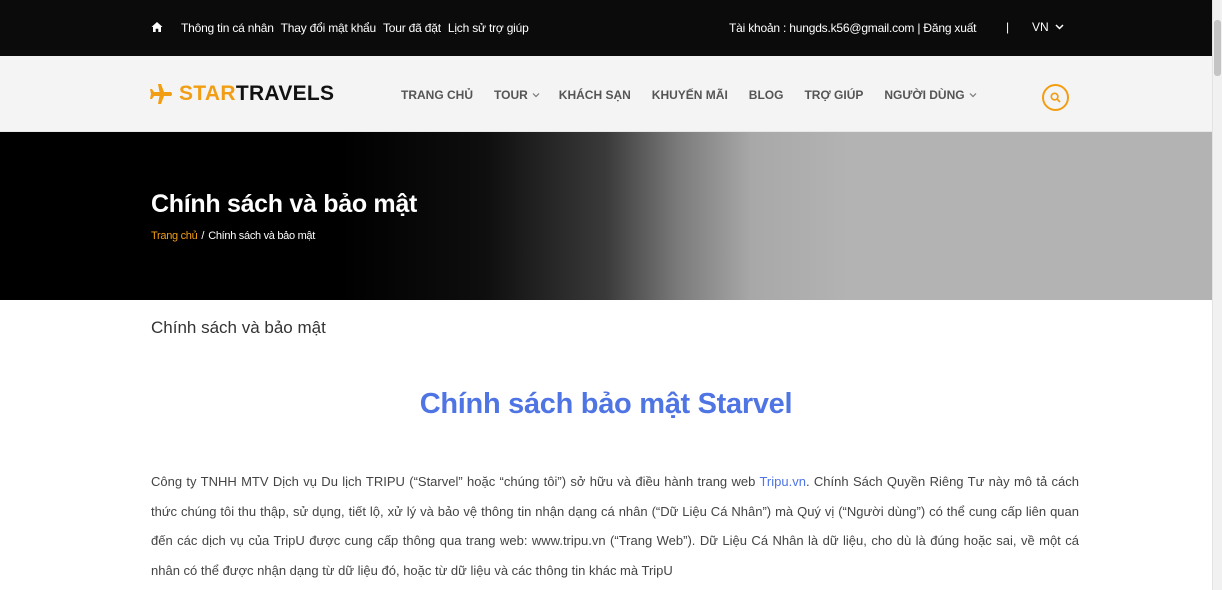  I want to click on tripu-link: Tripu.vn, so click(782, 481).